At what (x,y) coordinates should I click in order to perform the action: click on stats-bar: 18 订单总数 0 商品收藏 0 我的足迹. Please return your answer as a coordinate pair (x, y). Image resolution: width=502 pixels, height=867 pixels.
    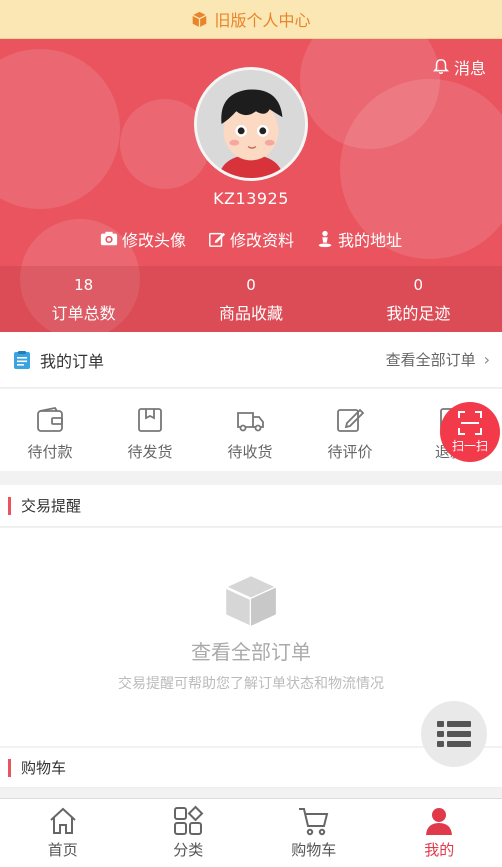
    Looking at the image, I should click on (251, 299).